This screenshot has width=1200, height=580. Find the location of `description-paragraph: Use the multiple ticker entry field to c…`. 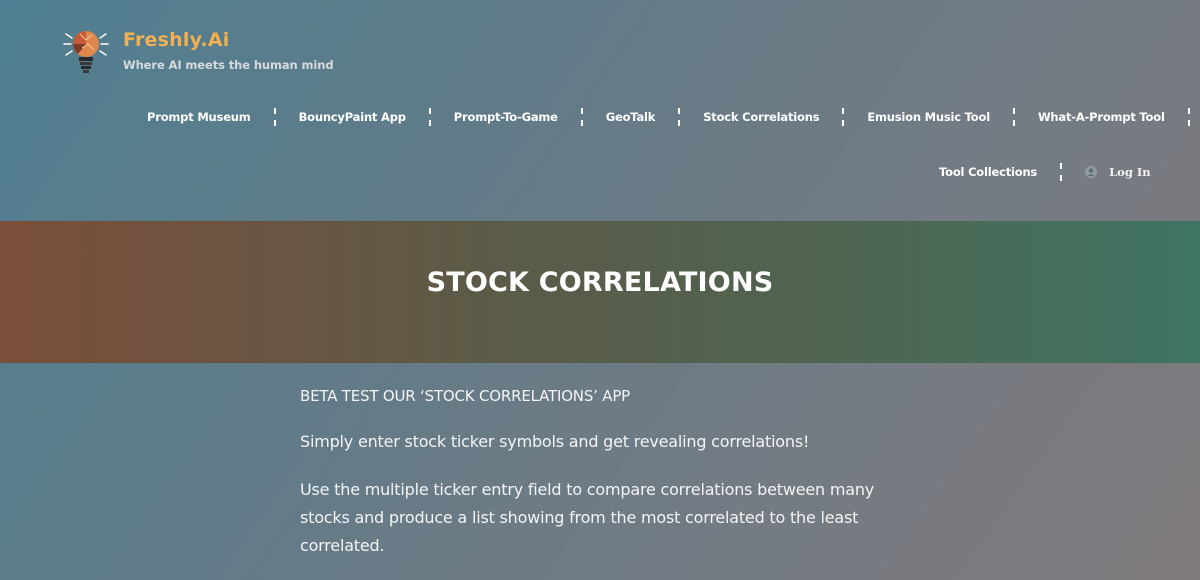

description-paragraph: Use the multiple ticker entry field to c… is located at coordinates (587, 517).